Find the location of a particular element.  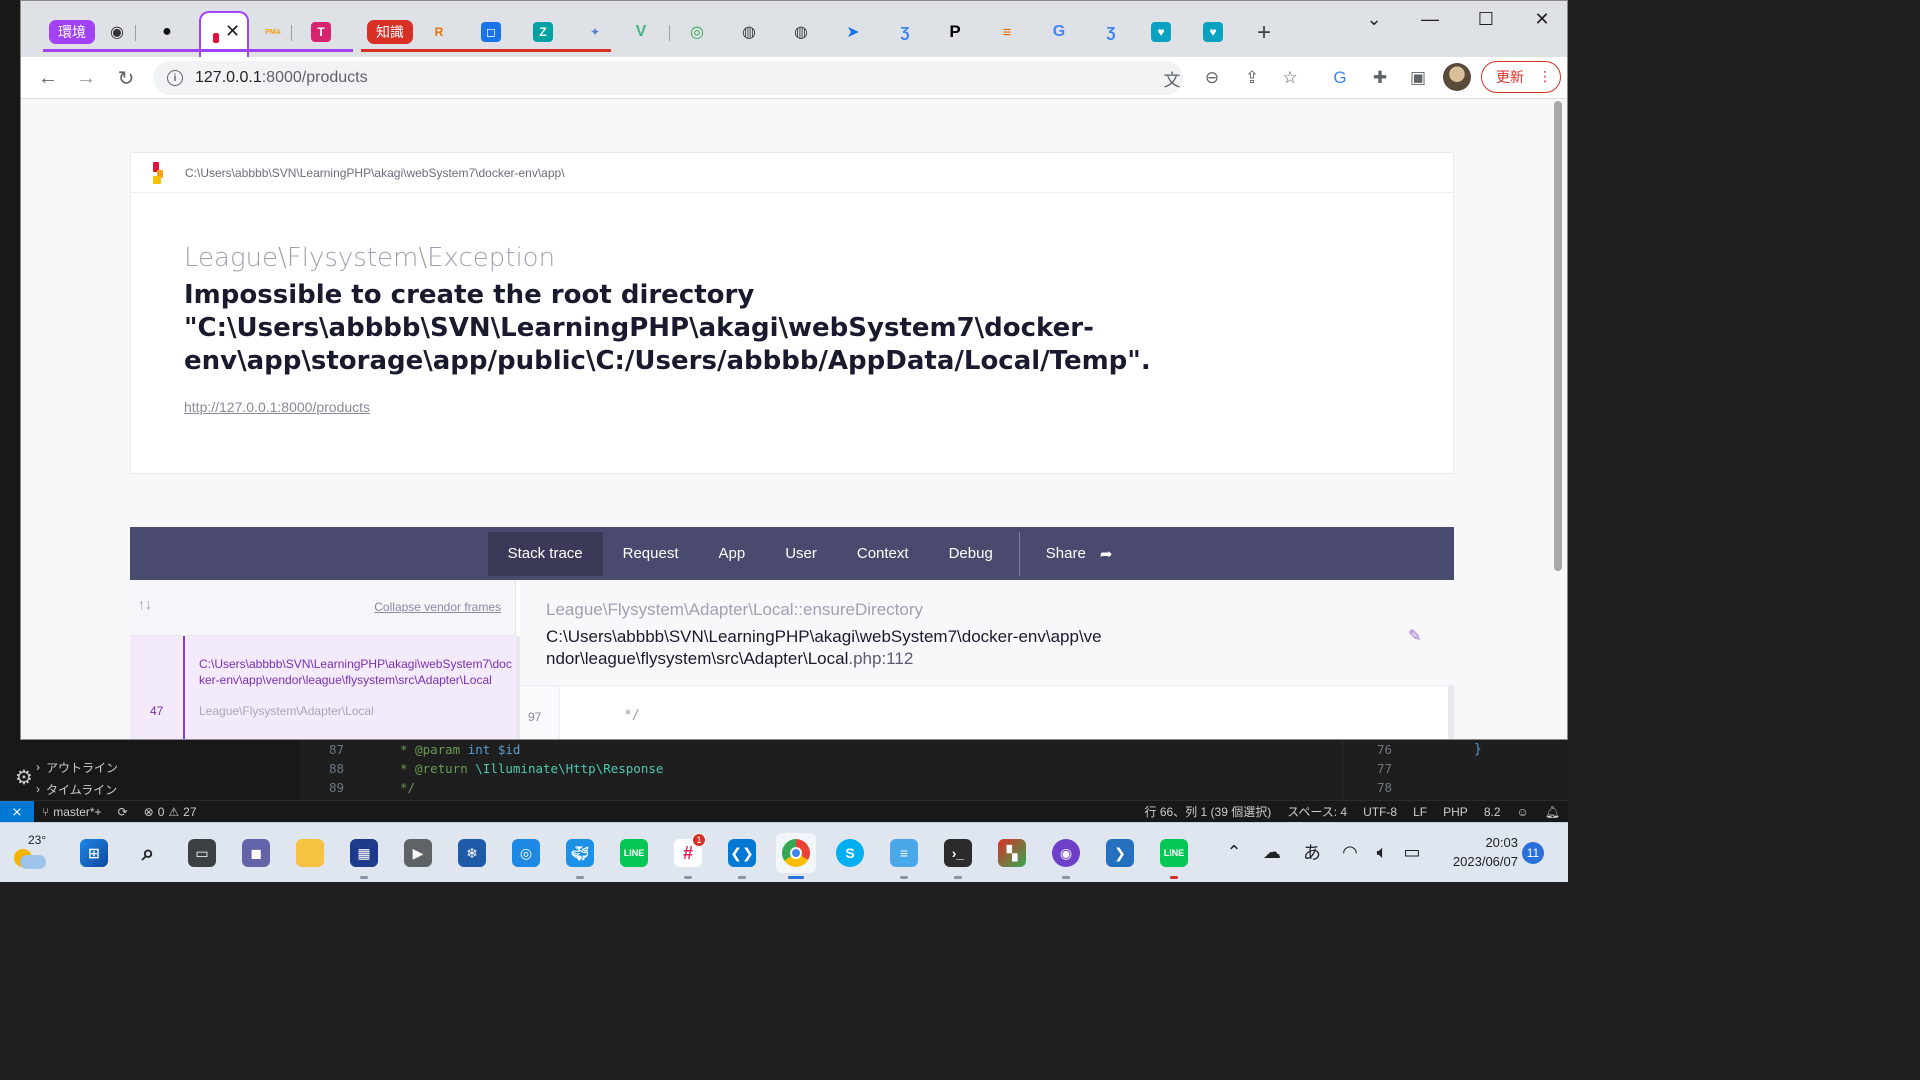

page-scrollbar is located at coordinates (1557, 419).